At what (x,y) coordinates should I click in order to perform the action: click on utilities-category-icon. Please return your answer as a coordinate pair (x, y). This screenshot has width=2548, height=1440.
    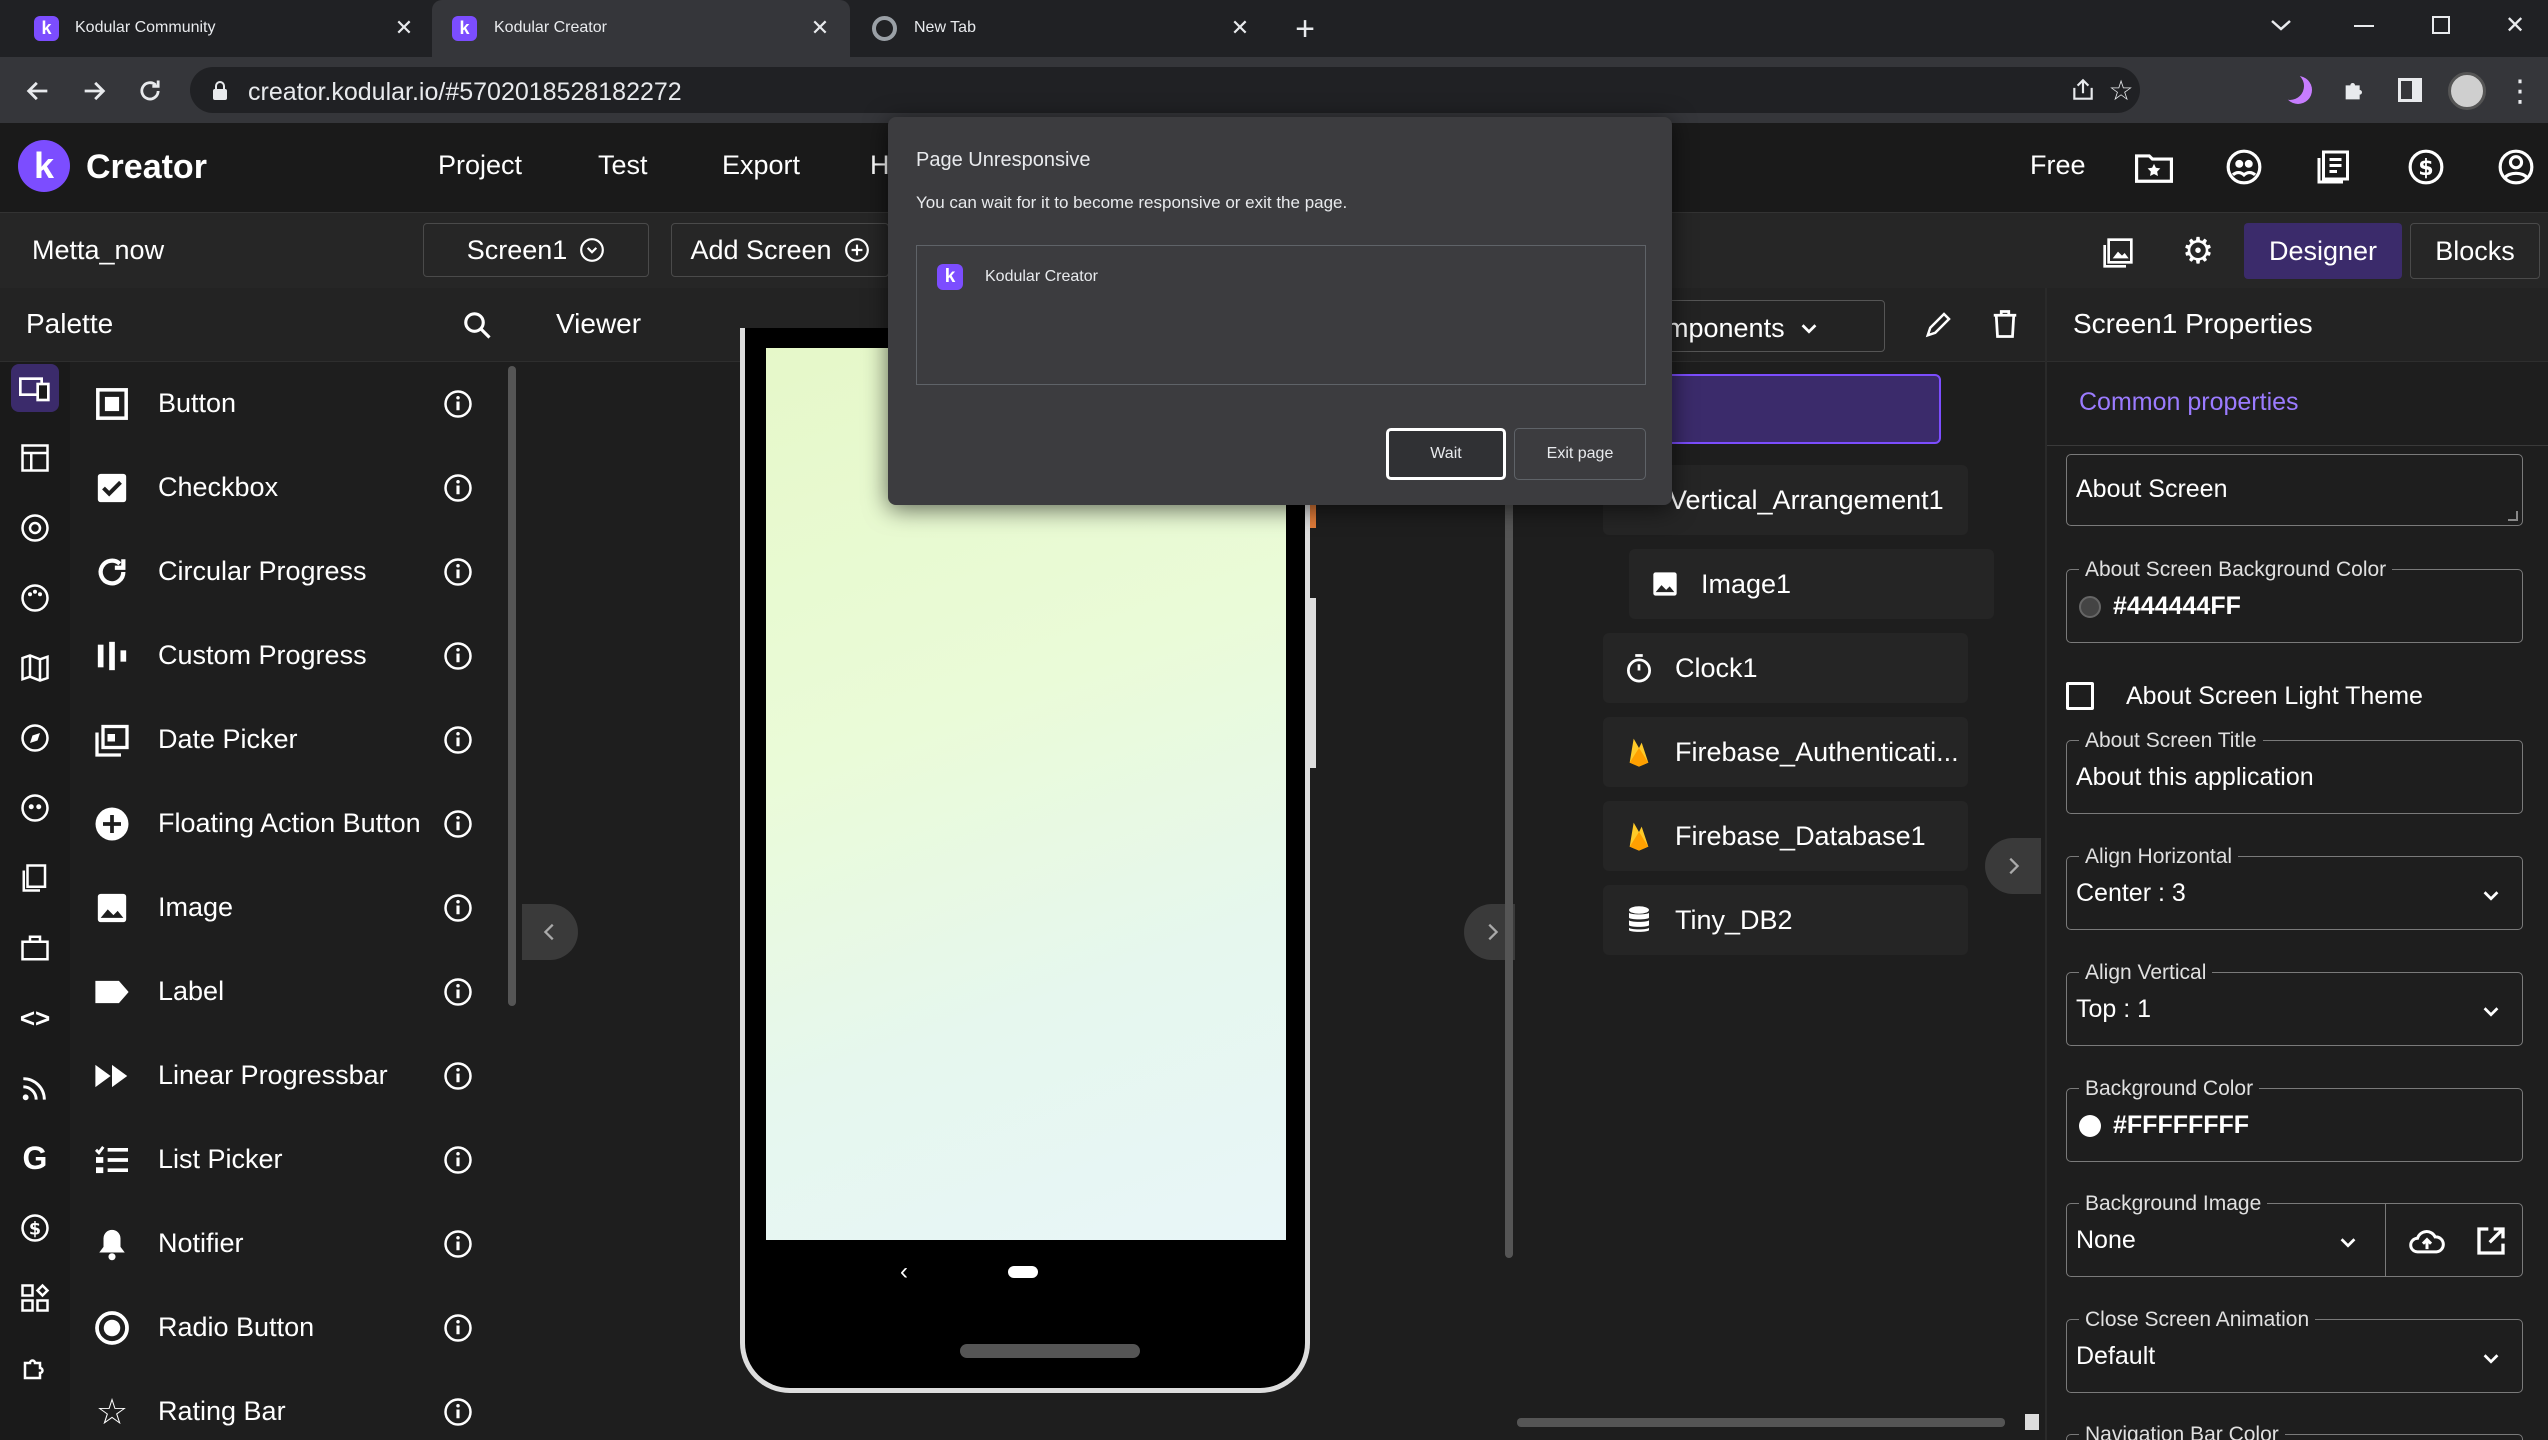
    Looking at the image, I should click on (35, 948).